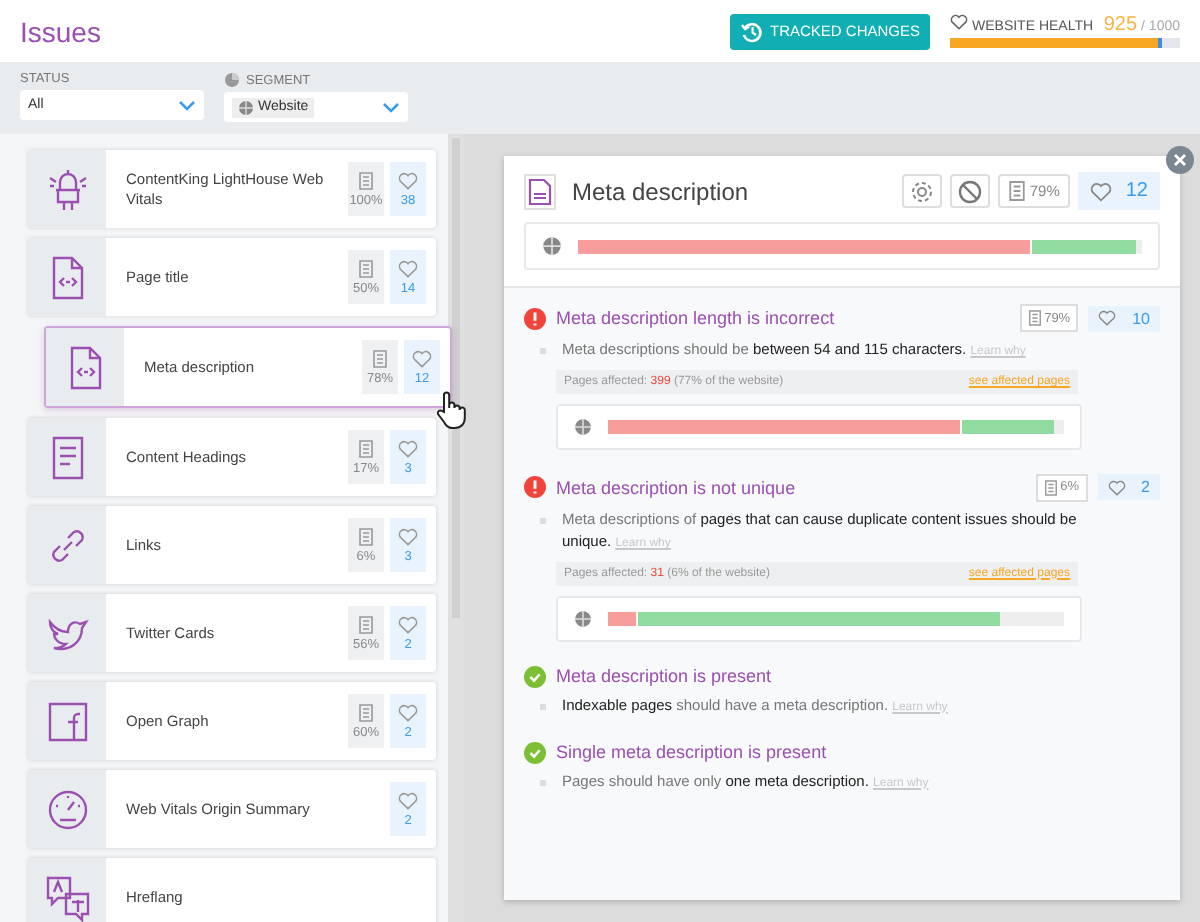 The width and height of the screenshot is (1200, 922). I want to click on history-icon, so click(751, 31).